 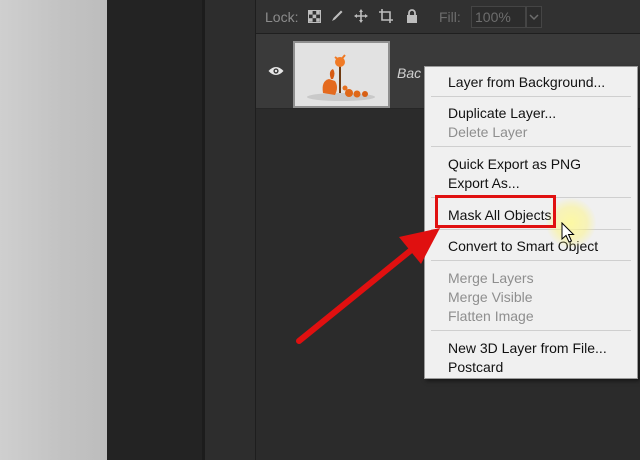 I want to click on mouse-pointer-icon, so click(x=568, y=232).